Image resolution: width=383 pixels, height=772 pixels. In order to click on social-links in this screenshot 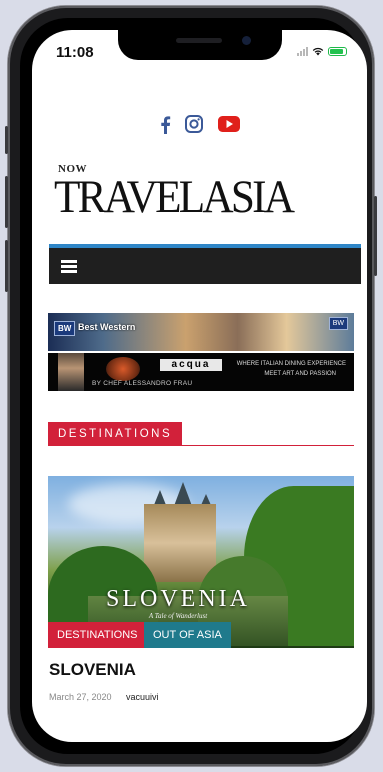, I will do `click(199, 124)`.